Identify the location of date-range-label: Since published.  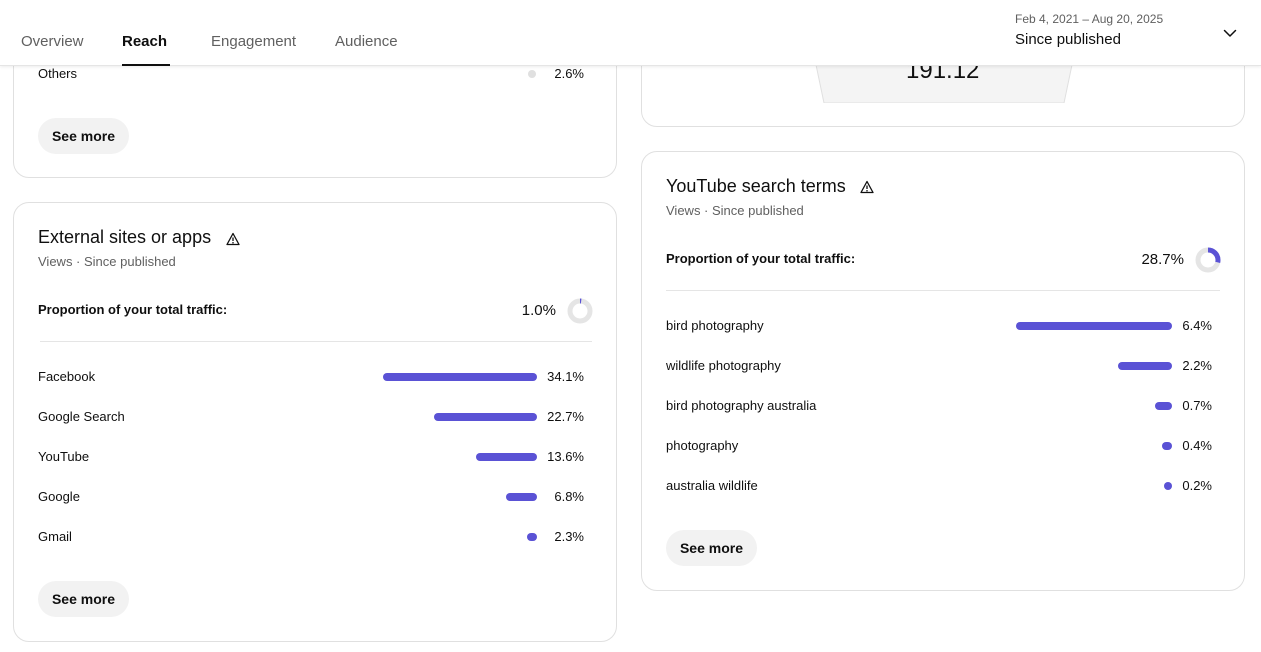
(1068, 39).